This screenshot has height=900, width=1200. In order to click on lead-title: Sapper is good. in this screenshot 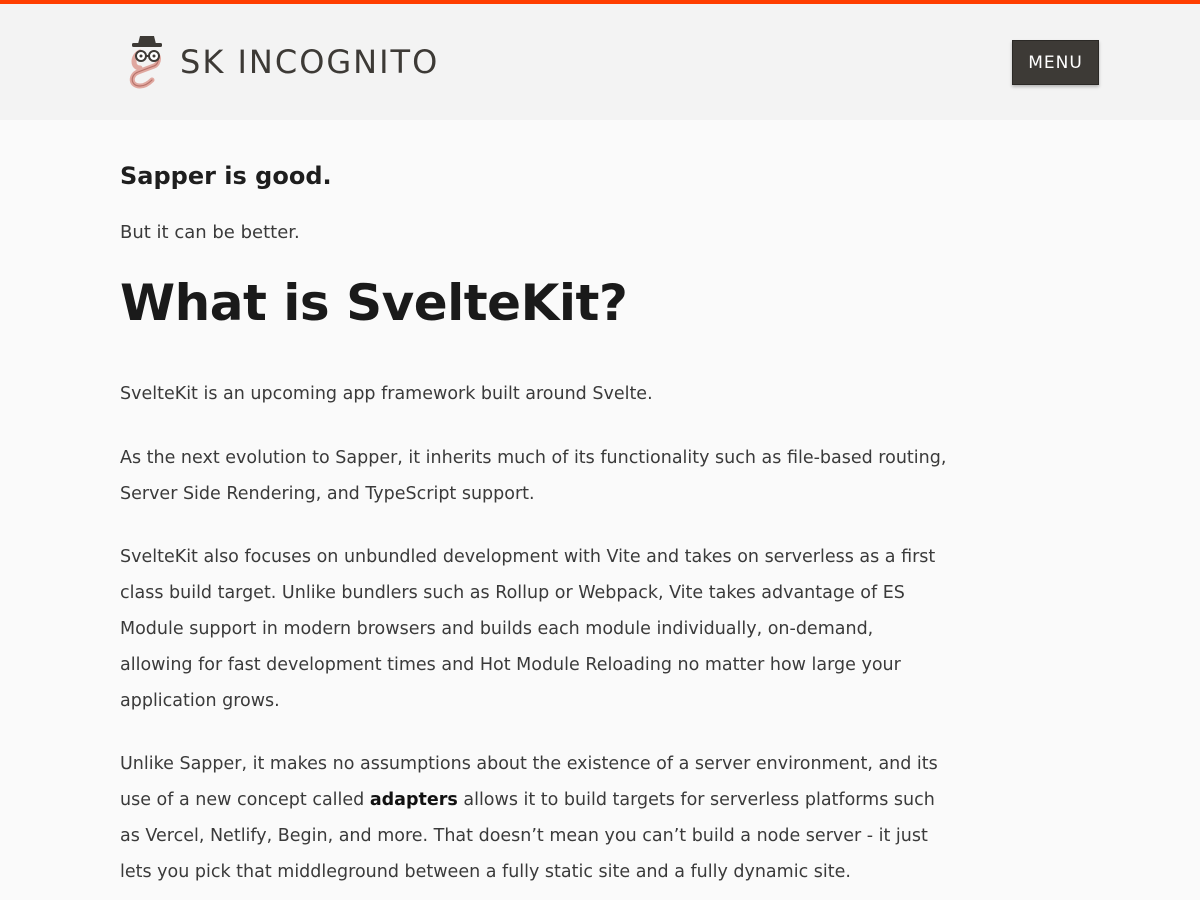, I will do `click(226, 176)`.